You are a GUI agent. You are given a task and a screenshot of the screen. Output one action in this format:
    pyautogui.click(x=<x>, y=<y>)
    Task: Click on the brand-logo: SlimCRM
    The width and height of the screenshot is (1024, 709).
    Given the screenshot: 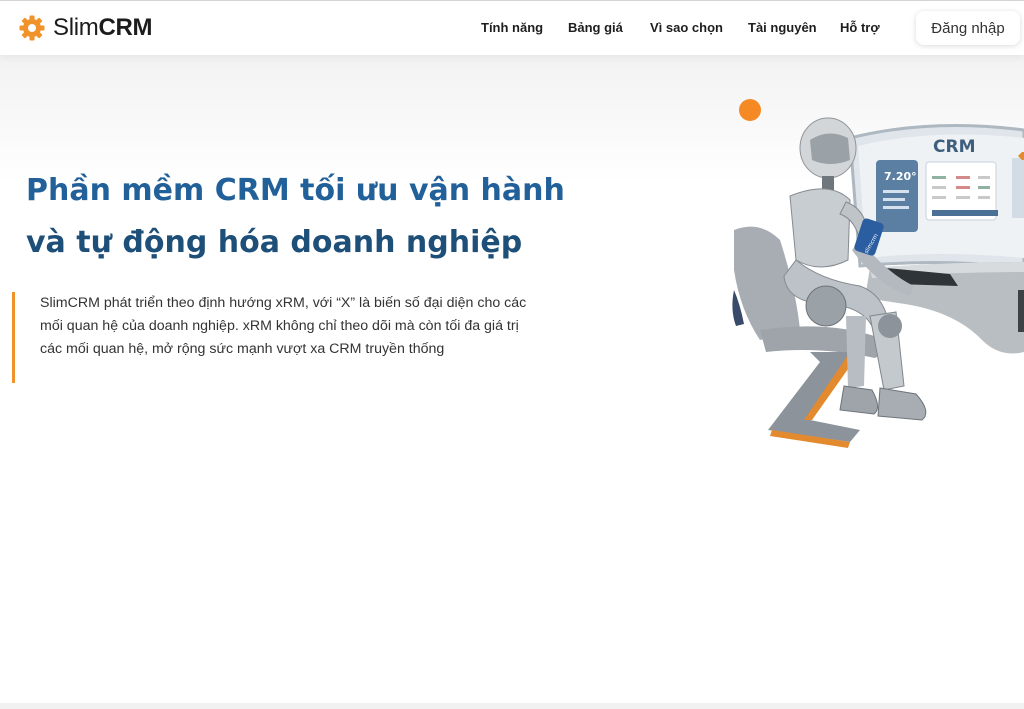 What is the action you would take?
    pyautogui.click(x=85, y=28)
    